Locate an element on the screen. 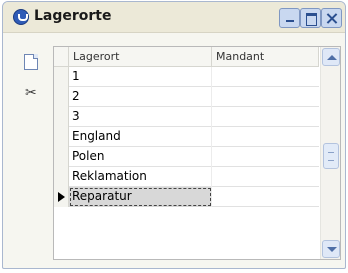 This screenshot has width=348, height=273. table-row: 2 is located at coordinates (186, 97).